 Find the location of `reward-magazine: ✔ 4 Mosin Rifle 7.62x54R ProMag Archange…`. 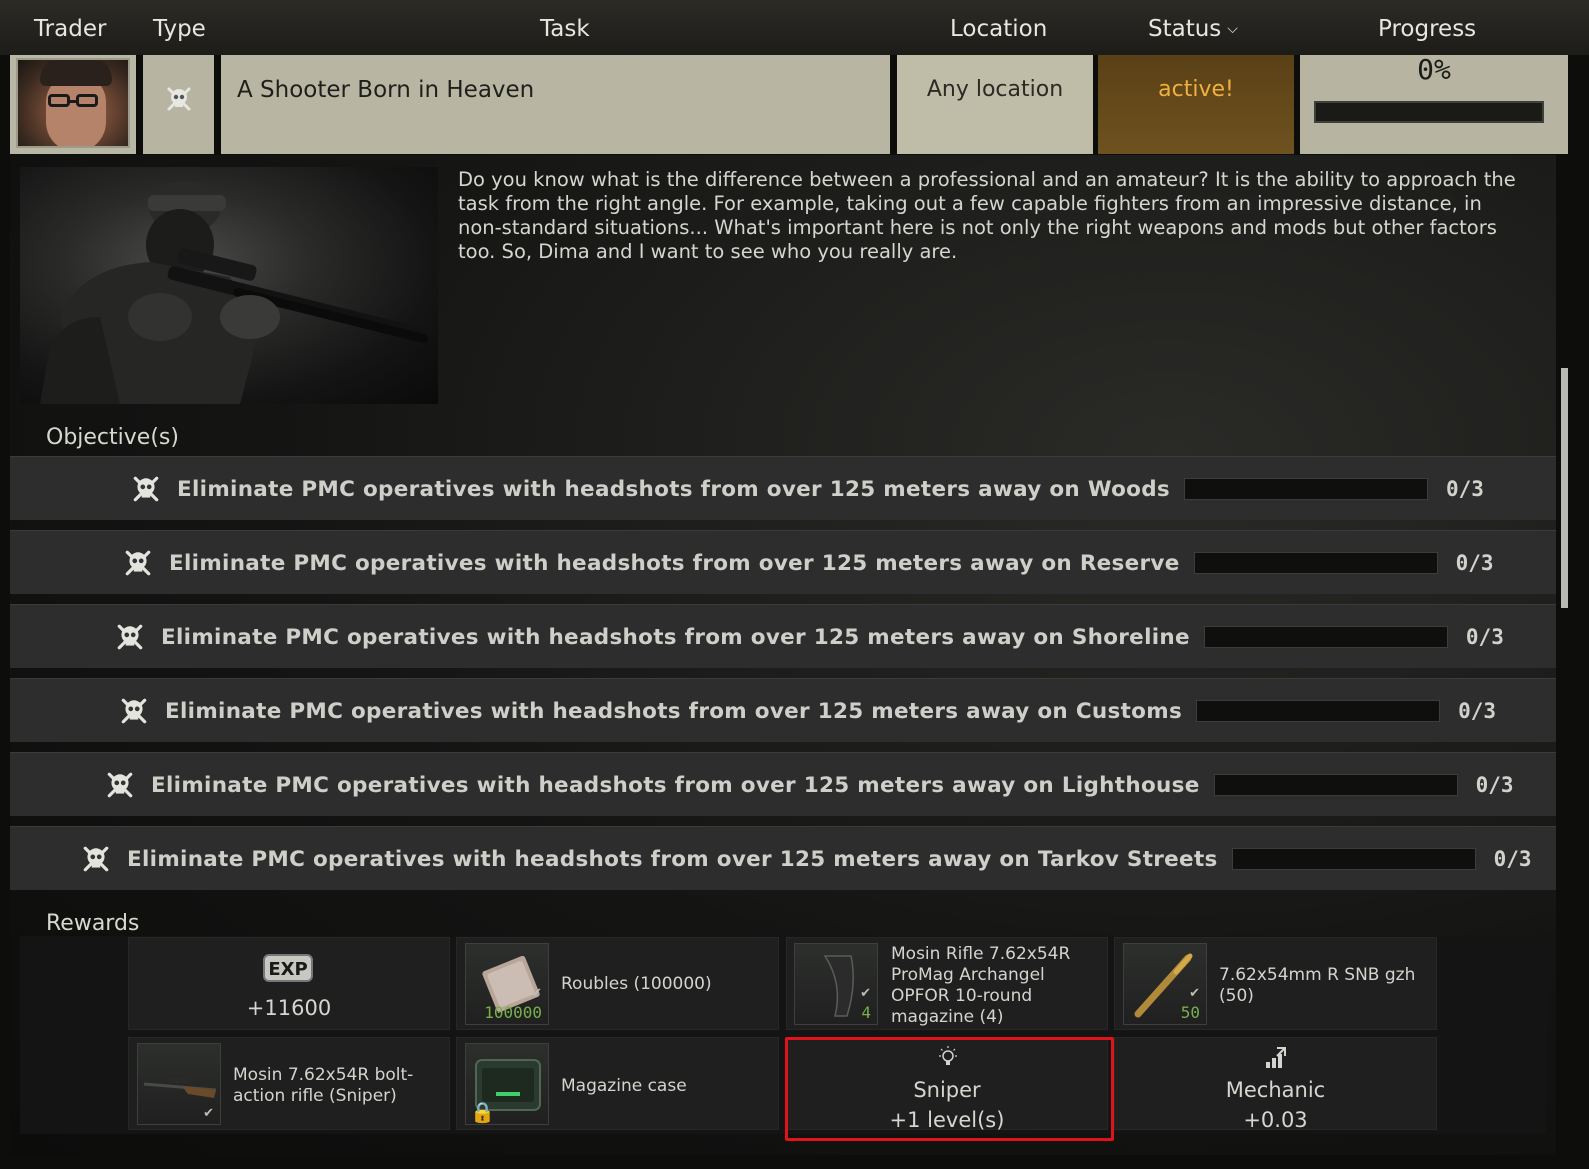

reward-magazine: ✔ 4 Mosin Rifle 7.62x54R ProMag Archange… is located at coordinates (947, 983).